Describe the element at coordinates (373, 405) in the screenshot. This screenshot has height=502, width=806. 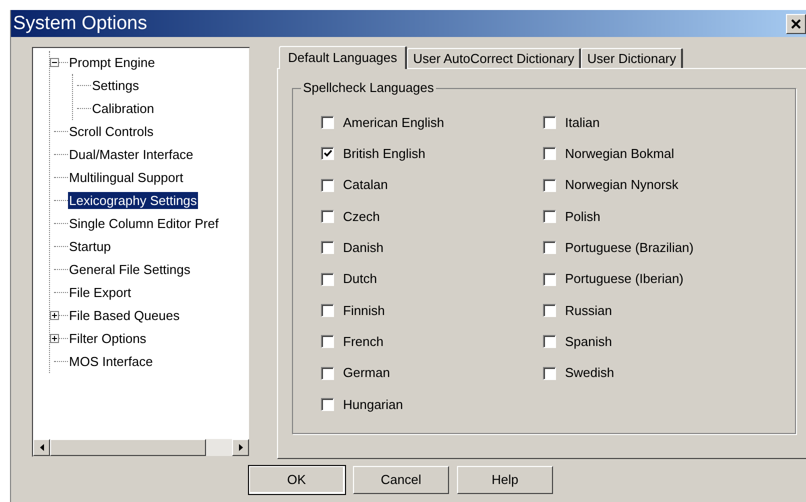
I see `checkbox-label: Hungarian` at that location.